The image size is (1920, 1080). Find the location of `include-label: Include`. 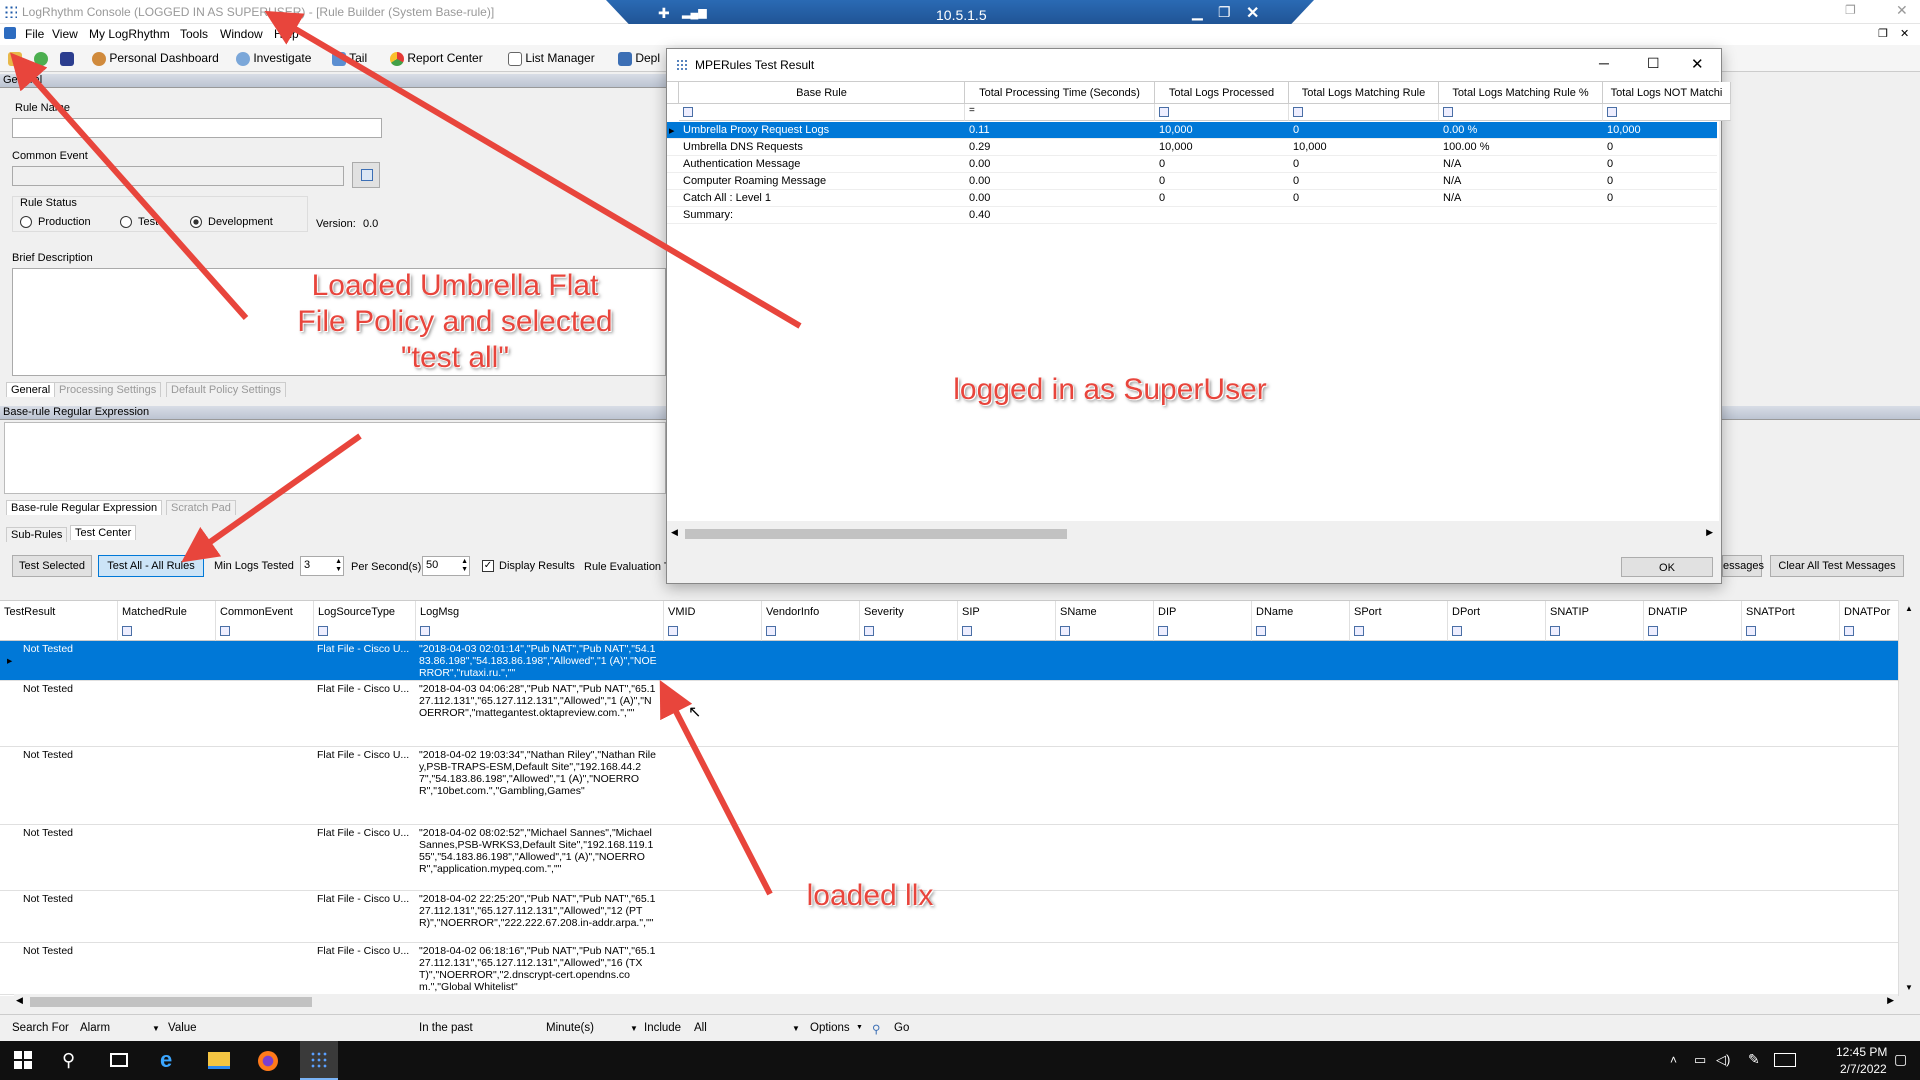

include-label: Include is located at coordinates (663, 1028).